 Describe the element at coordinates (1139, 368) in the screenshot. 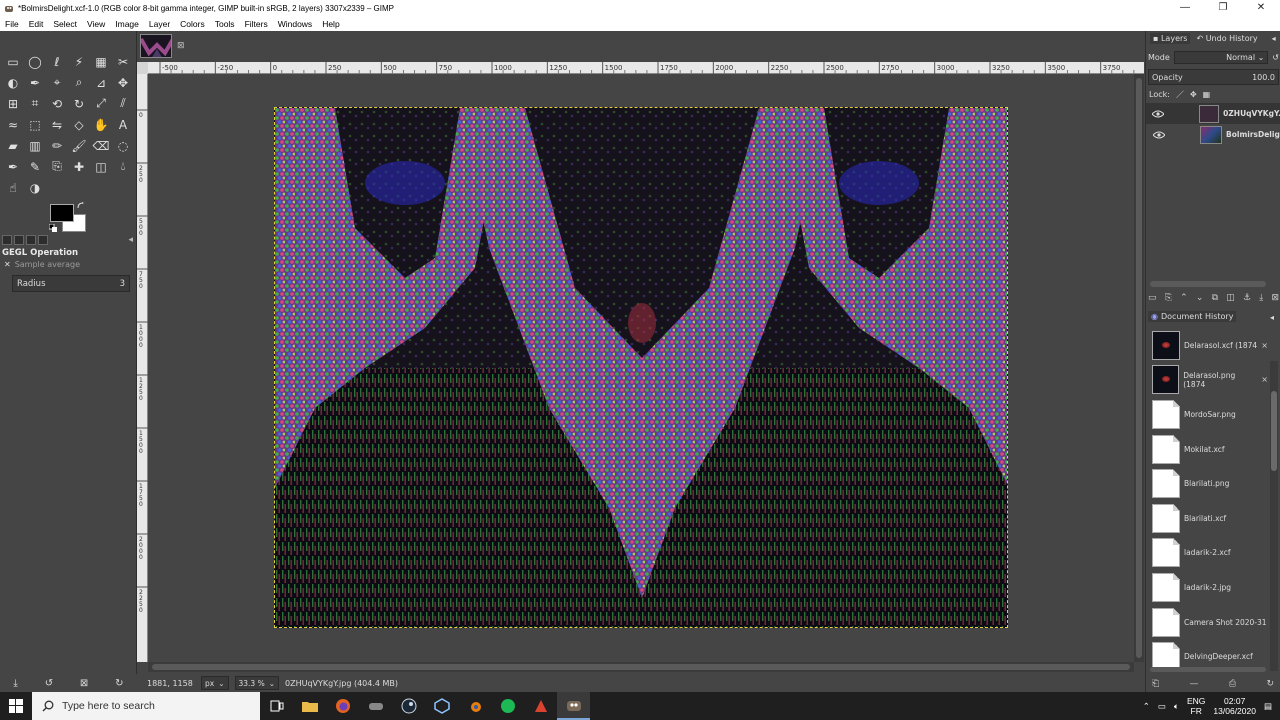

I see `vertical-scrollbar` at that location.